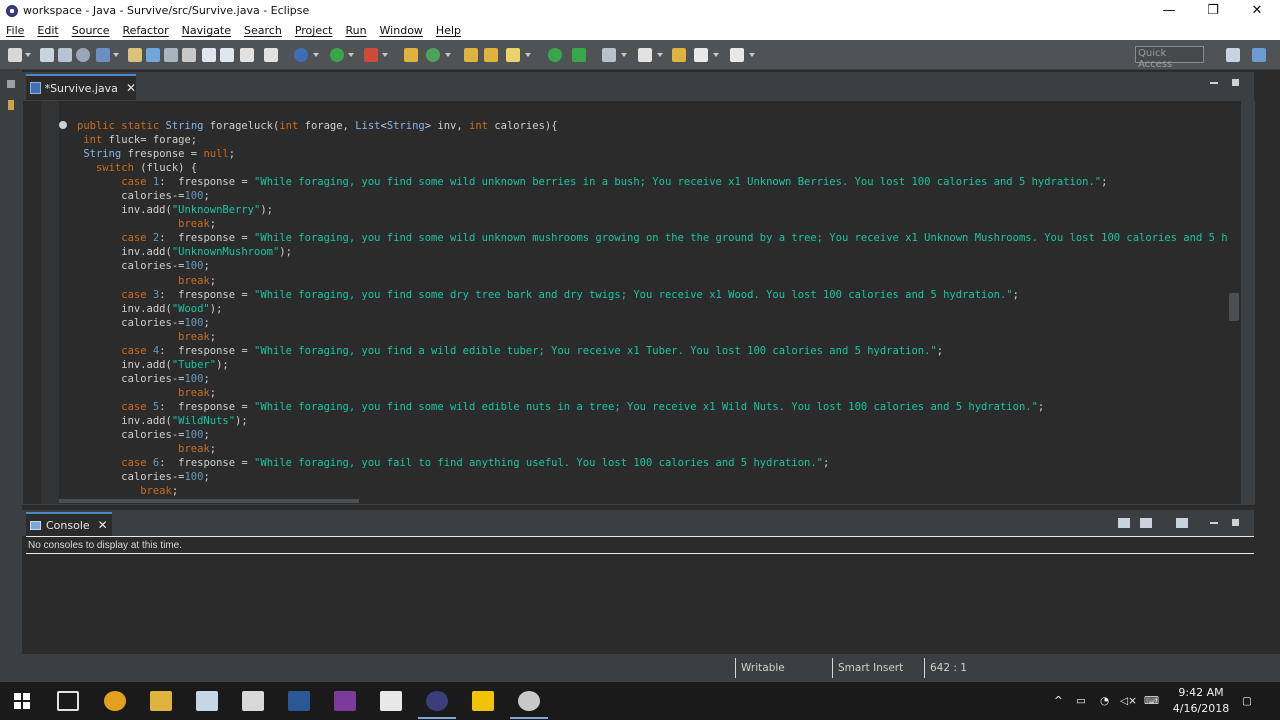  Describe the element at coordinates (146, 30) in the screenshot. I see `menu-refactor: Refactor` at that location.